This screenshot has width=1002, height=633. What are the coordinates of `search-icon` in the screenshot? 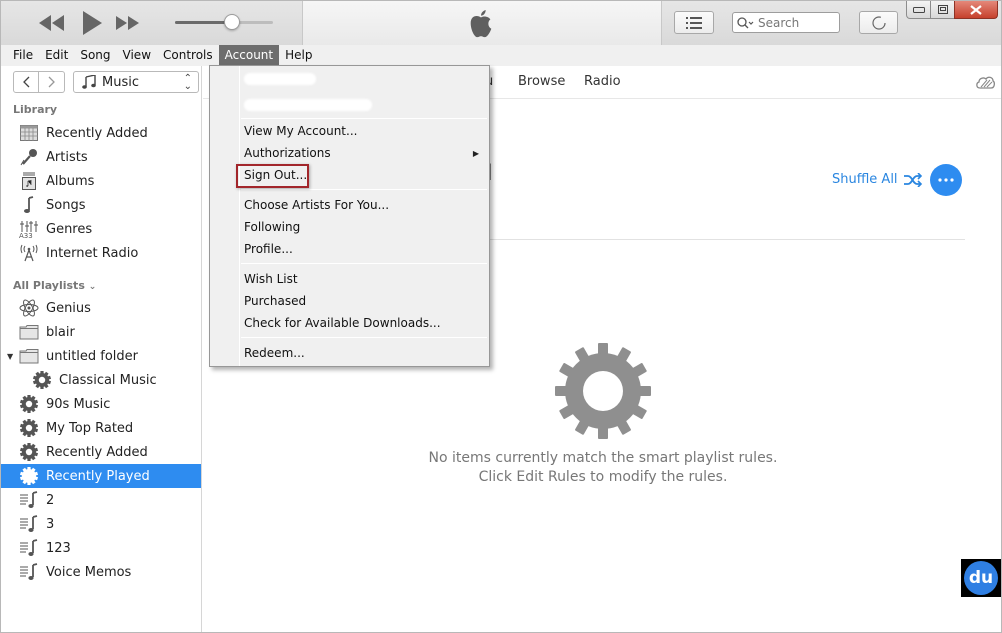 It's located at (745, 22).